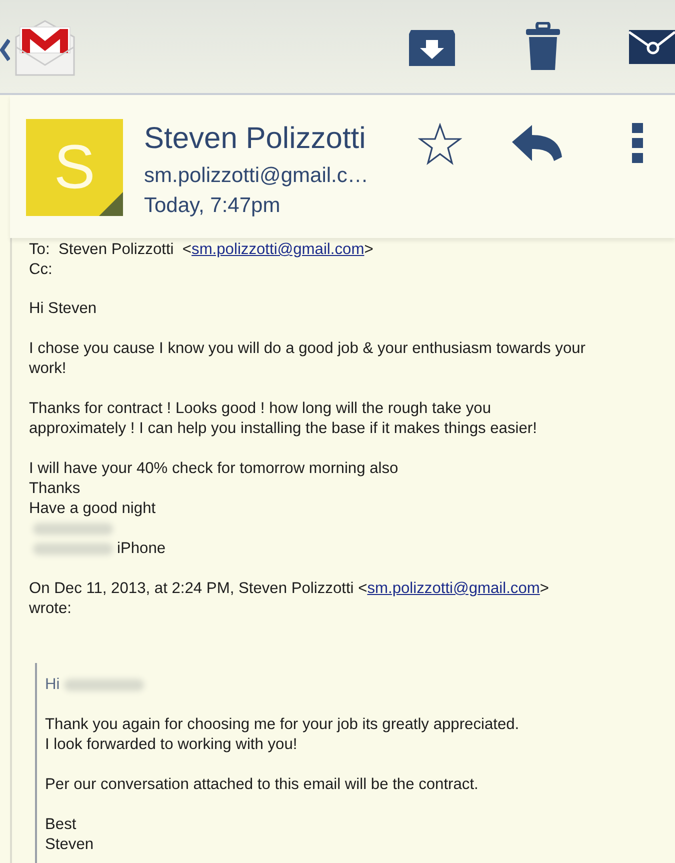 This screenshot has height=863, width=675. Describe the element at coordinates (282, 735) in the screenshot. I see `email-paragraph: Thank you again for choosing me for your job its greatly appreciated. I look forwarded to working with you!` at that location.